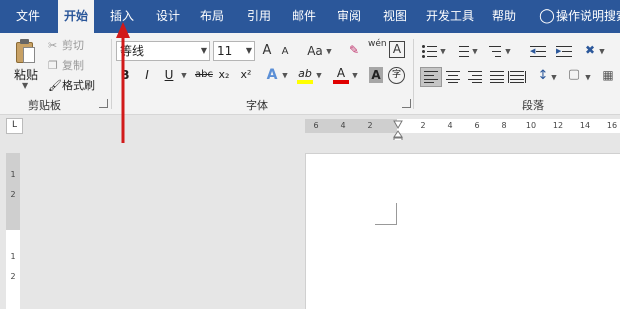 This screenshot has height=309, width=620. What do you see at coordinates (377, 44) in the screenshot?
I see `phonetic-guide-button: wén` at bounding box center [377, 44].